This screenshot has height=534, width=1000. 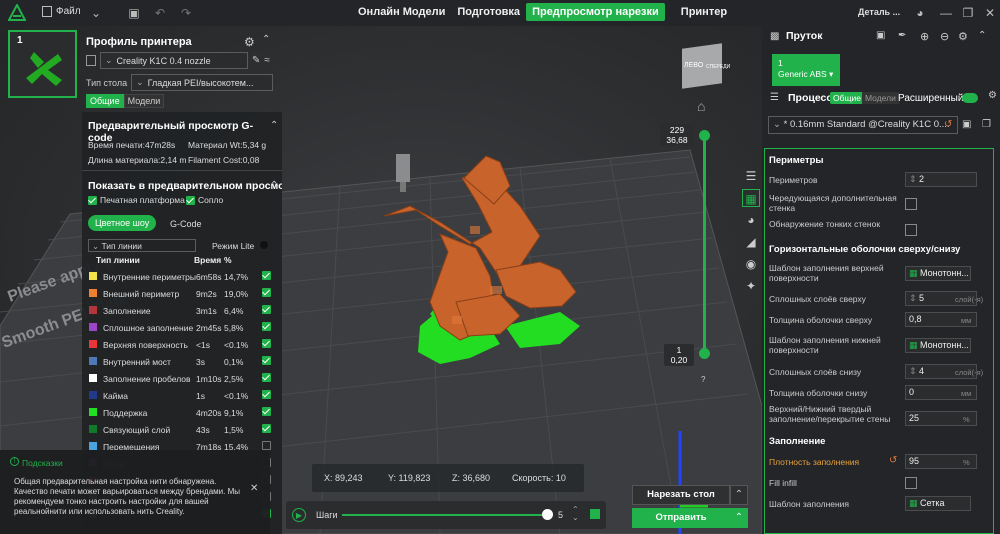 What do you see at coordinates (249, 42) in the screenshot?
I see `printer-settings-icon: ⚙` at bounding box center [249, 42].